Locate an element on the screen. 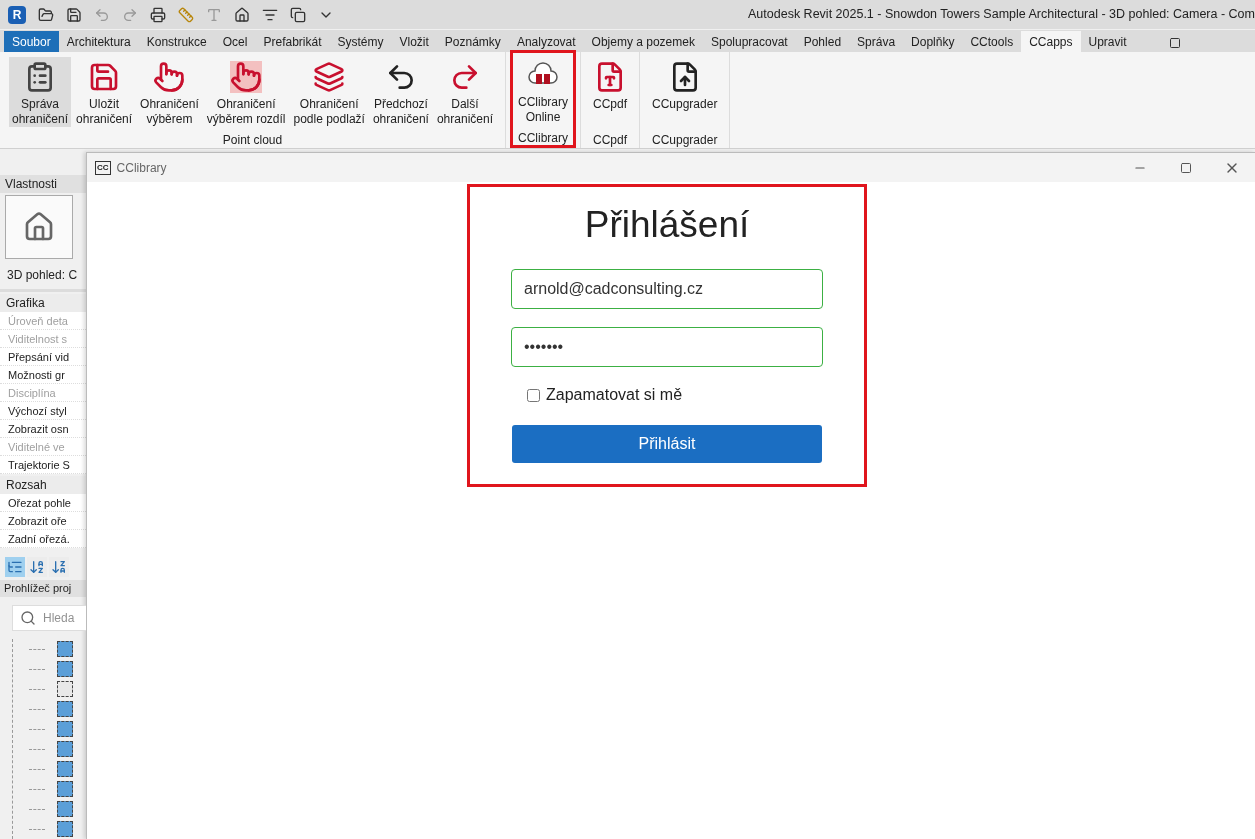 The width and height of the screenshot is (1255, 839). ribbon-tab: Systémy is located at coordinates (360, 41).